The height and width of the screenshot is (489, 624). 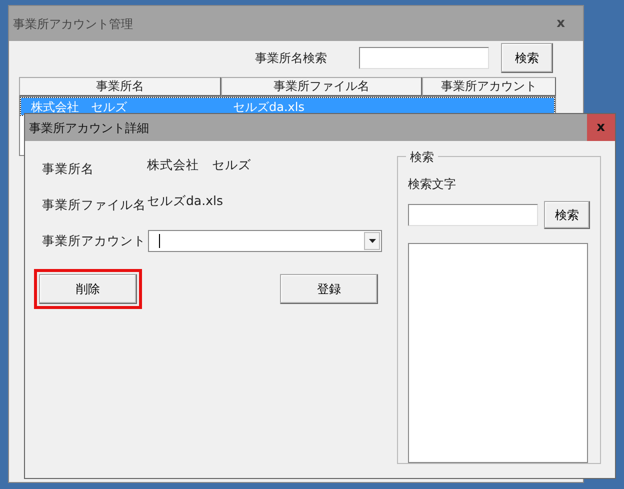 What do you see at coordinates (68, 169) in the screenshot?
I see `field-label: 事業所名` at bounding box center [68, 169].